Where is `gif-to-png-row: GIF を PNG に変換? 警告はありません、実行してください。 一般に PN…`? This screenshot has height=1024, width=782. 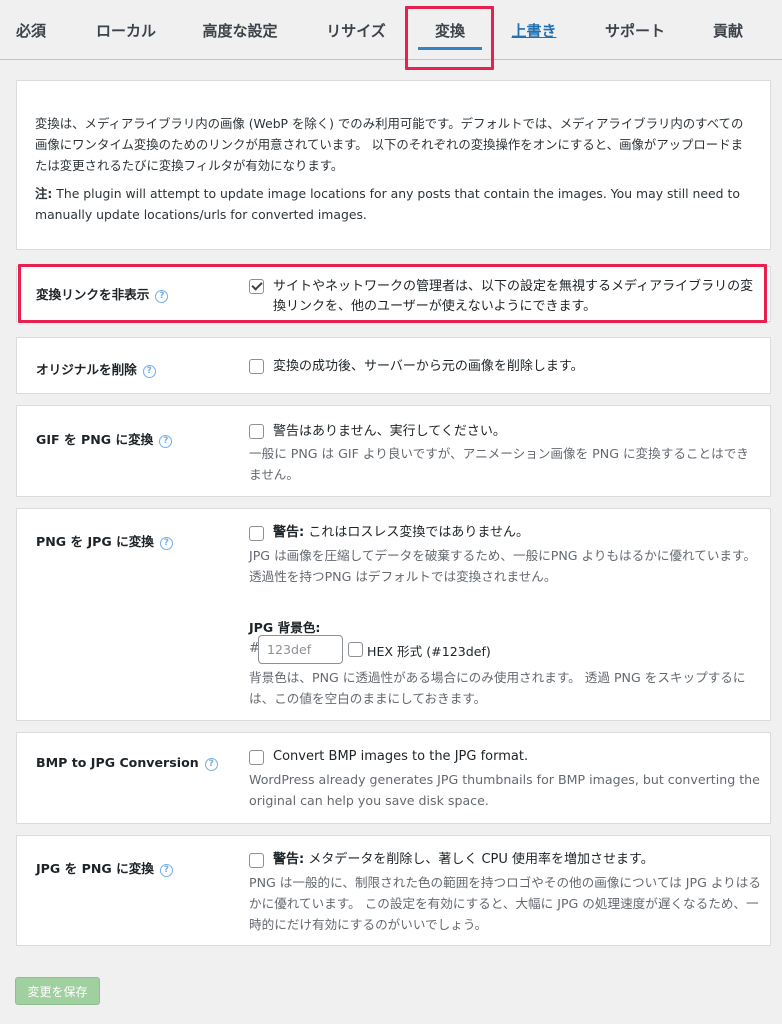
gif-to-png-row: GIF を PNG に変換? 警告はありません、実行してください。 一般に PN… is located at coordinates (393, 451).